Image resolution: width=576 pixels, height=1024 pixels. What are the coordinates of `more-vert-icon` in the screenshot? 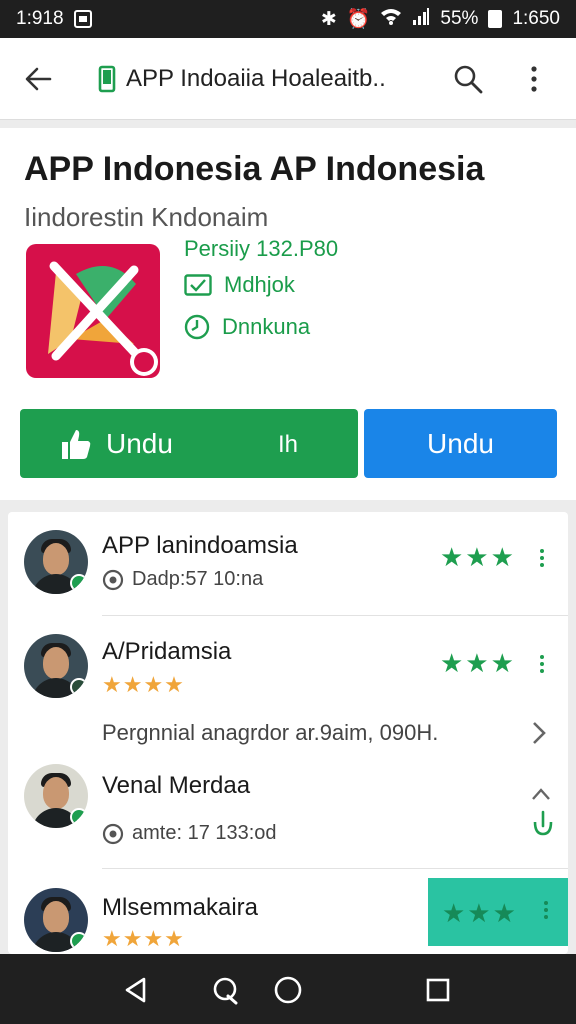 It's located at (534, 78).